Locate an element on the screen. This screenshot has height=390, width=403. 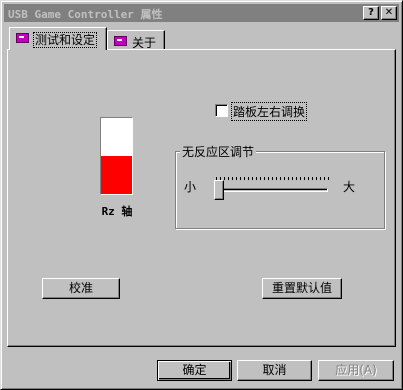
reset-defaults-button: 重置默认值 is located at coordinates (302, 288).